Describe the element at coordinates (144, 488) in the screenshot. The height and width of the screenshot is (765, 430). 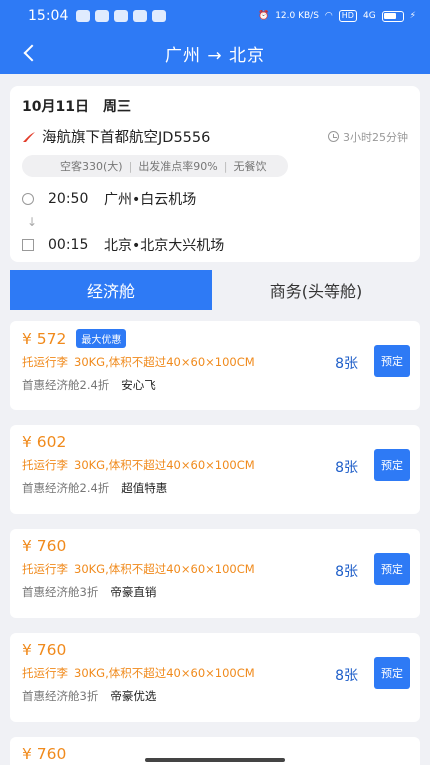
I see `fare-tag: 超值特惠` at that location.